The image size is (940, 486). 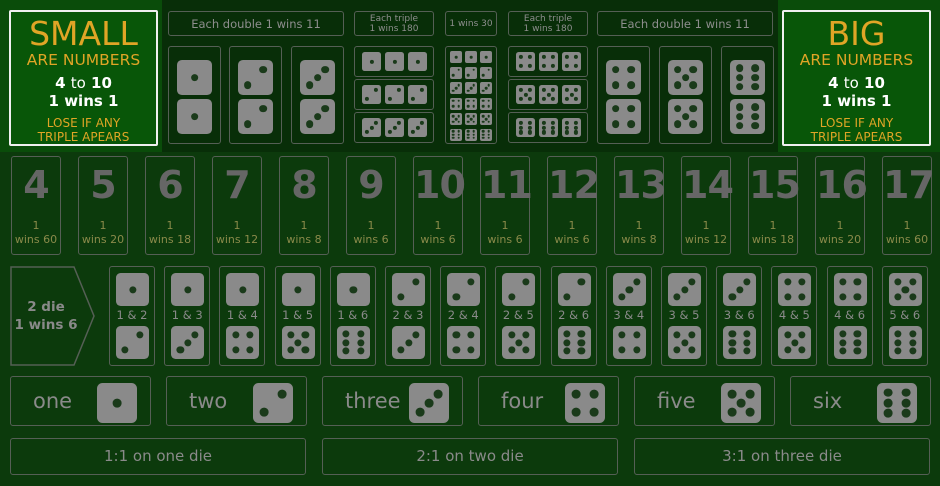 What do you see at coordinates (170, 205) in the screenshot?
I see `total-6-bet: 6 1 wins 18` at bounding box center [170, 205].